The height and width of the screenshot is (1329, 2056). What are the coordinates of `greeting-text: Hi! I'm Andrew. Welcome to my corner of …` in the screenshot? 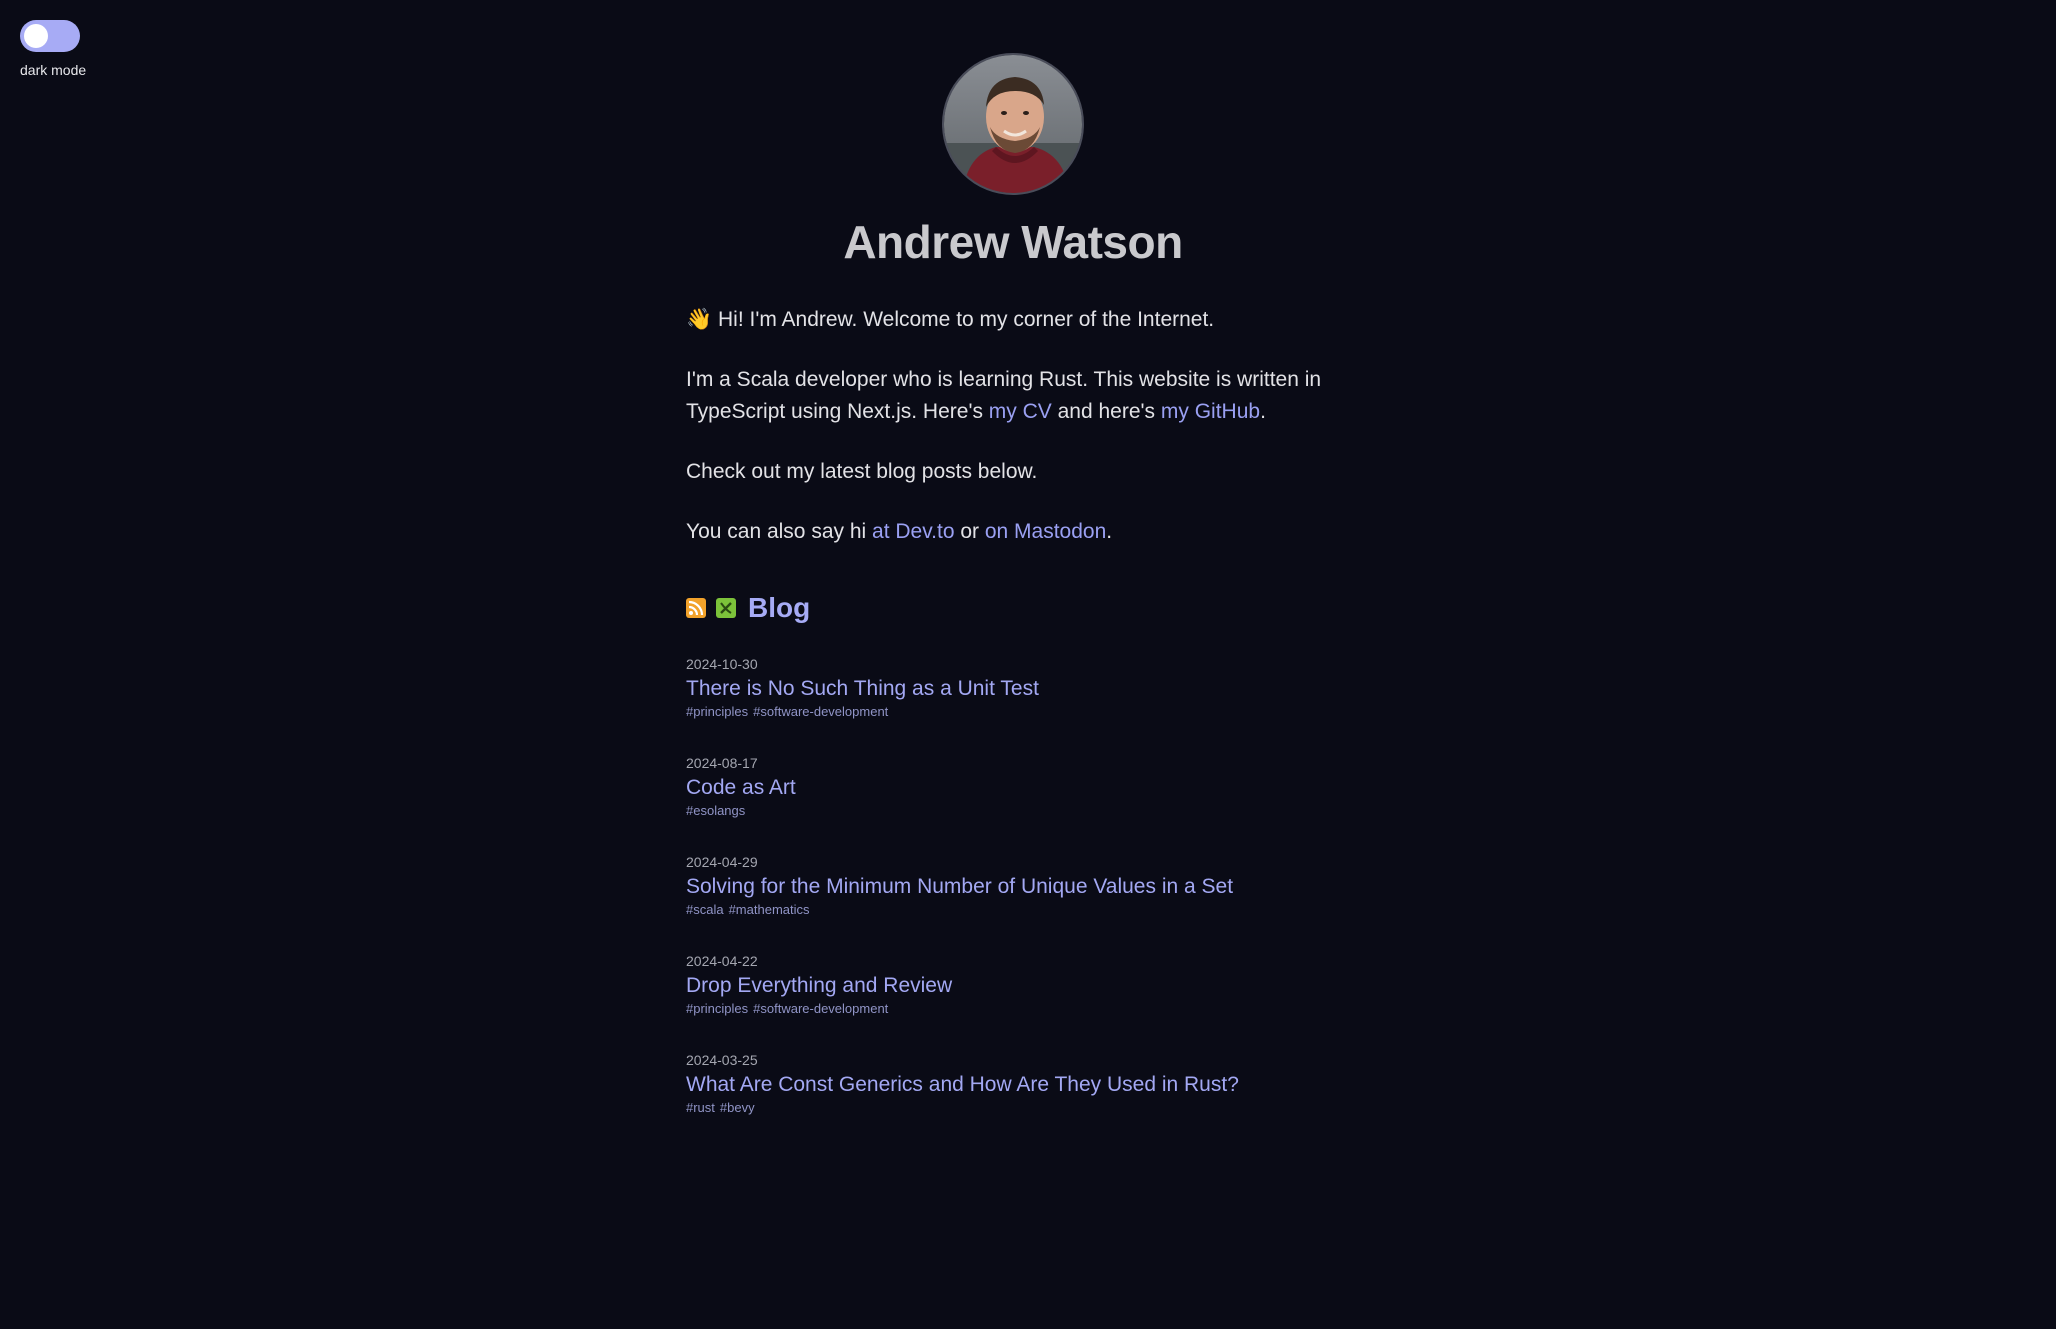 It's located at (963, 319).